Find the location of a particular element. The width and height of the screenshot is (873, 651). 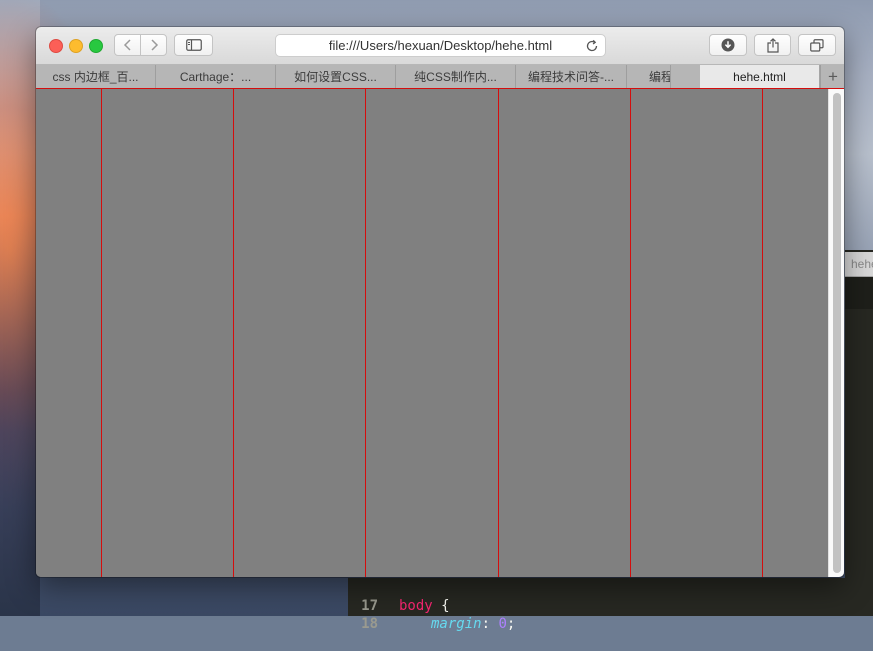

address-bar: file:///Users/hexuan/Desktop/hehe.html is located at coordinates (440, 45).